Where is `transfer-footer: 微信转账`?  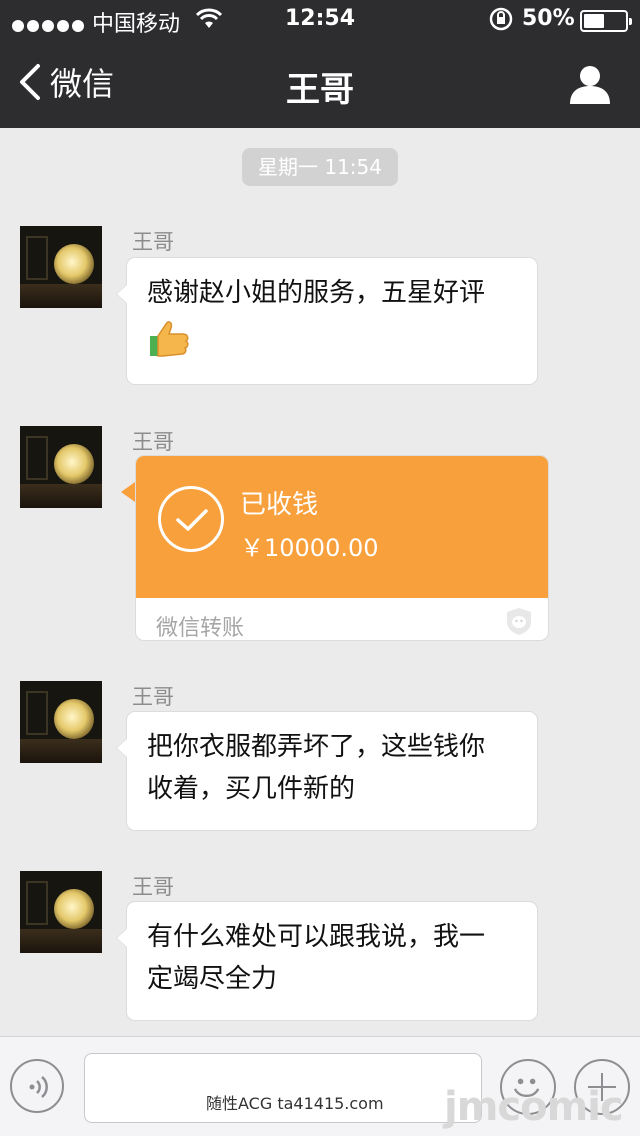
transfer-footer: 微信转账 is located at coordinates (200, 628).